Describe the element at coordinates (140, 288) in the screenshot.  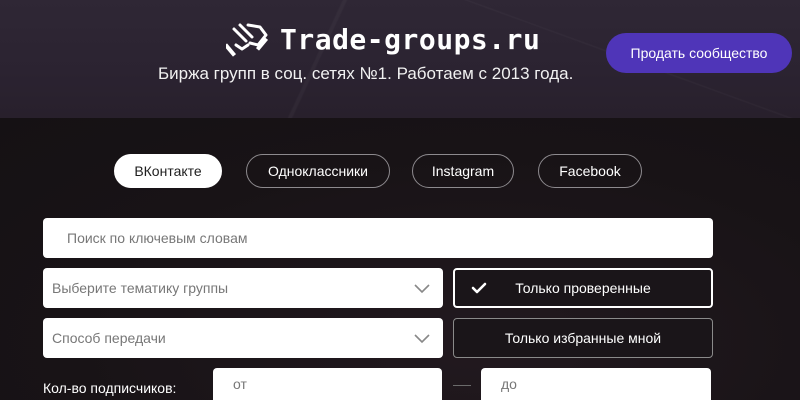
I see `topic-select-value: Выберите тематику группы` at that location.